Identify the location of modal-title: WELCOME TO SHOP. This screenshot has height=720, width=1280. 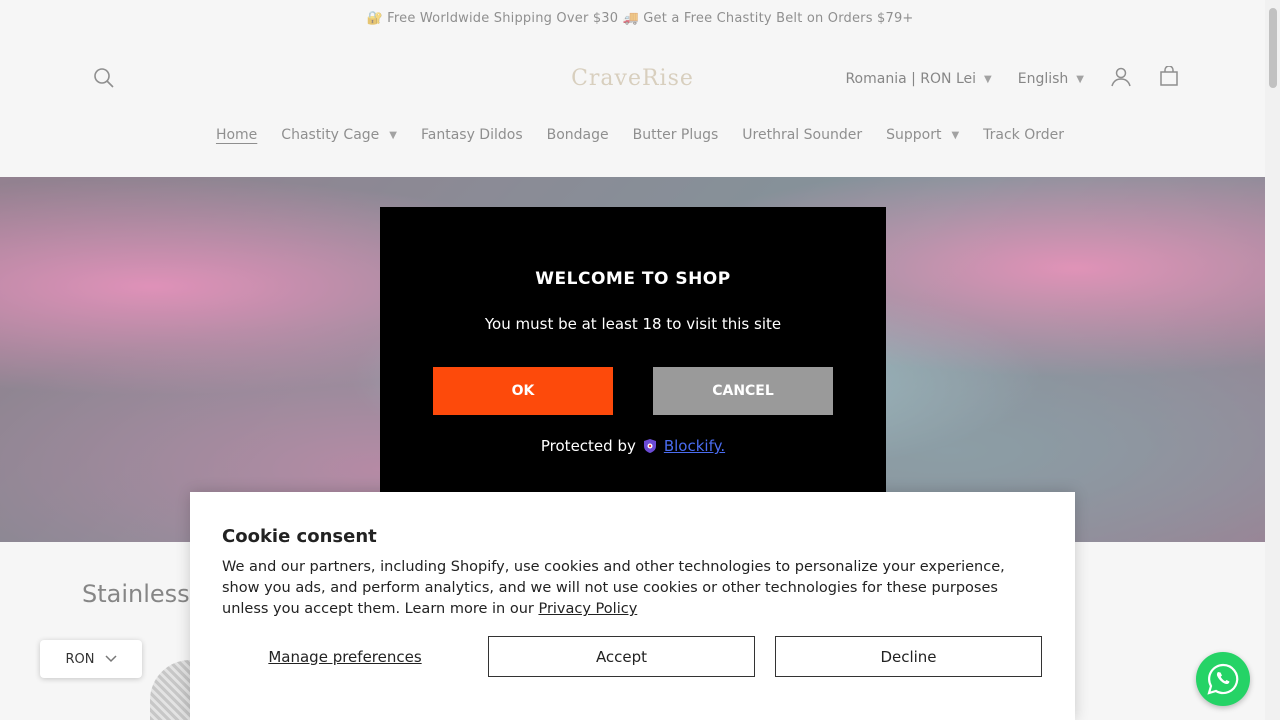
(633, 279).